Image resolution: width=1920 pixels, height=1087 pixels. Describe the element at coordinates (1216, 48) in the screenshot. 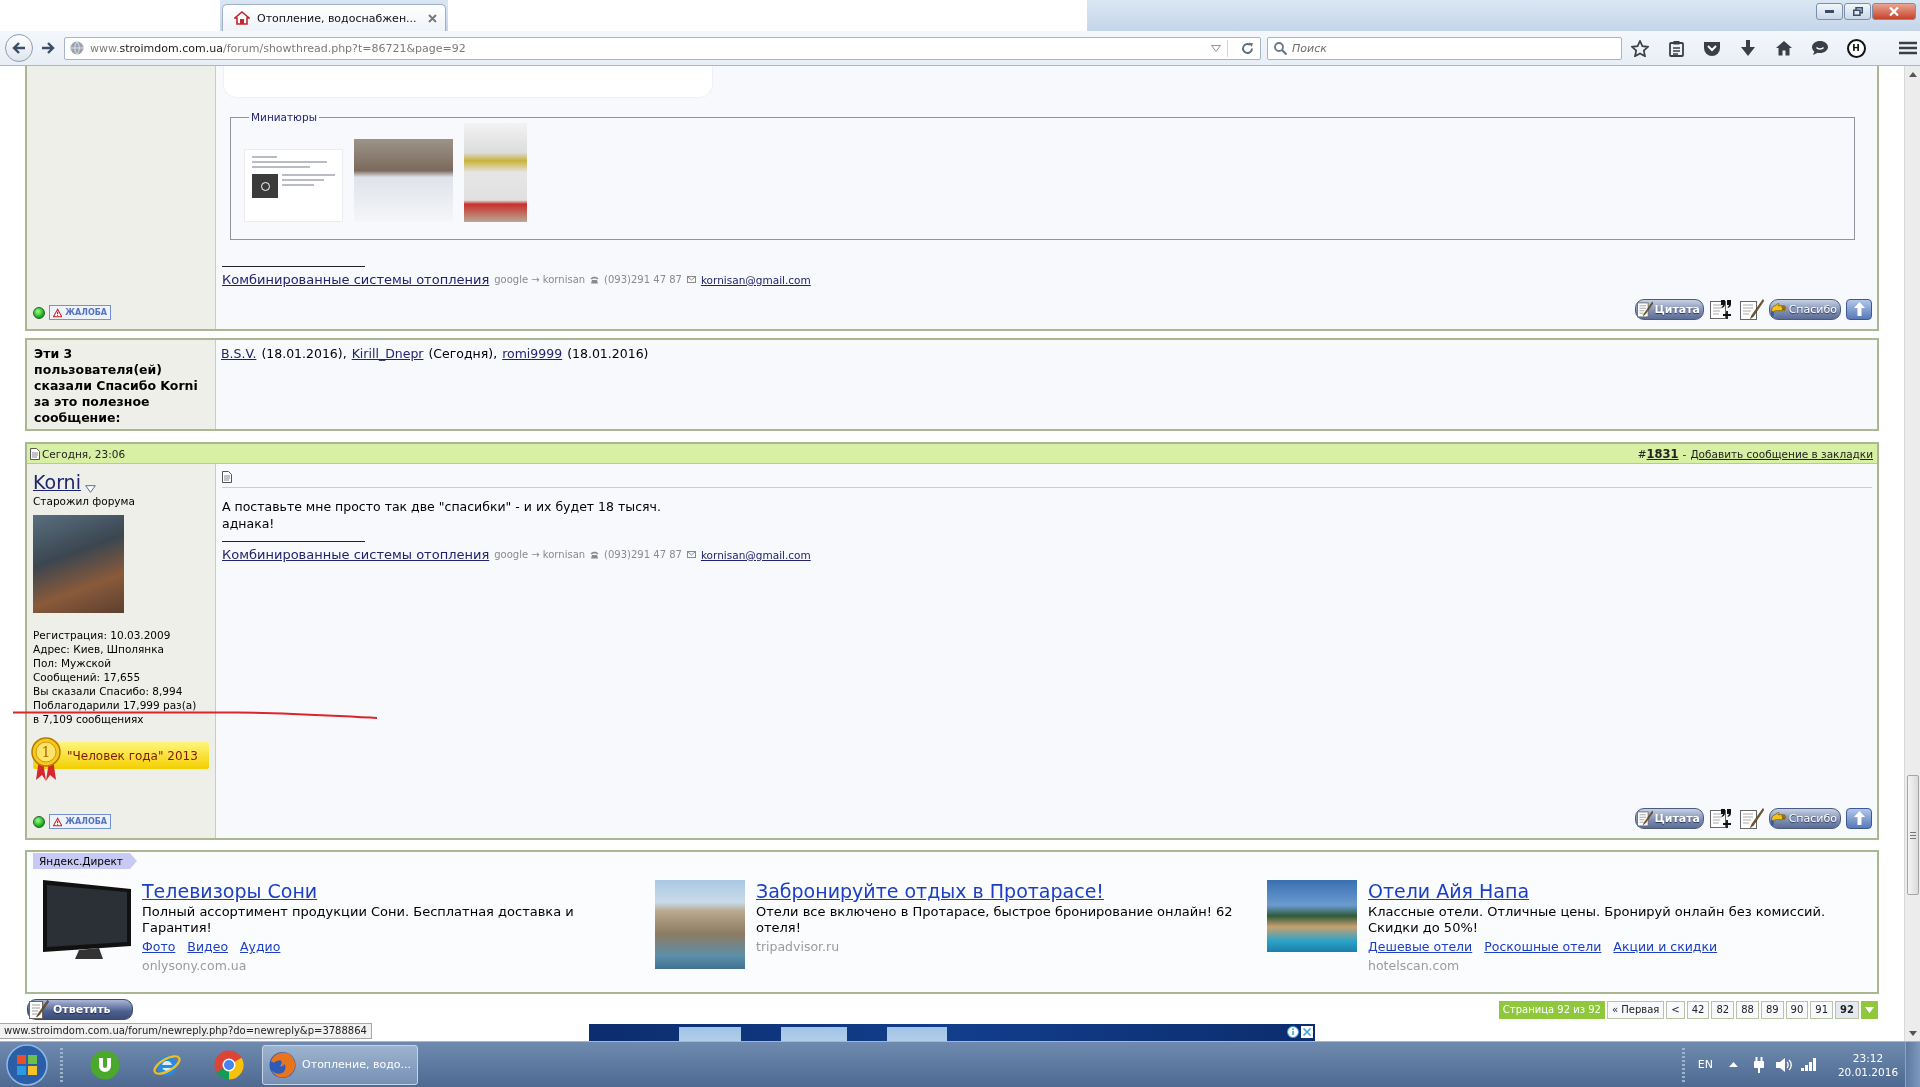

I see `dropdown-icon` at that location.